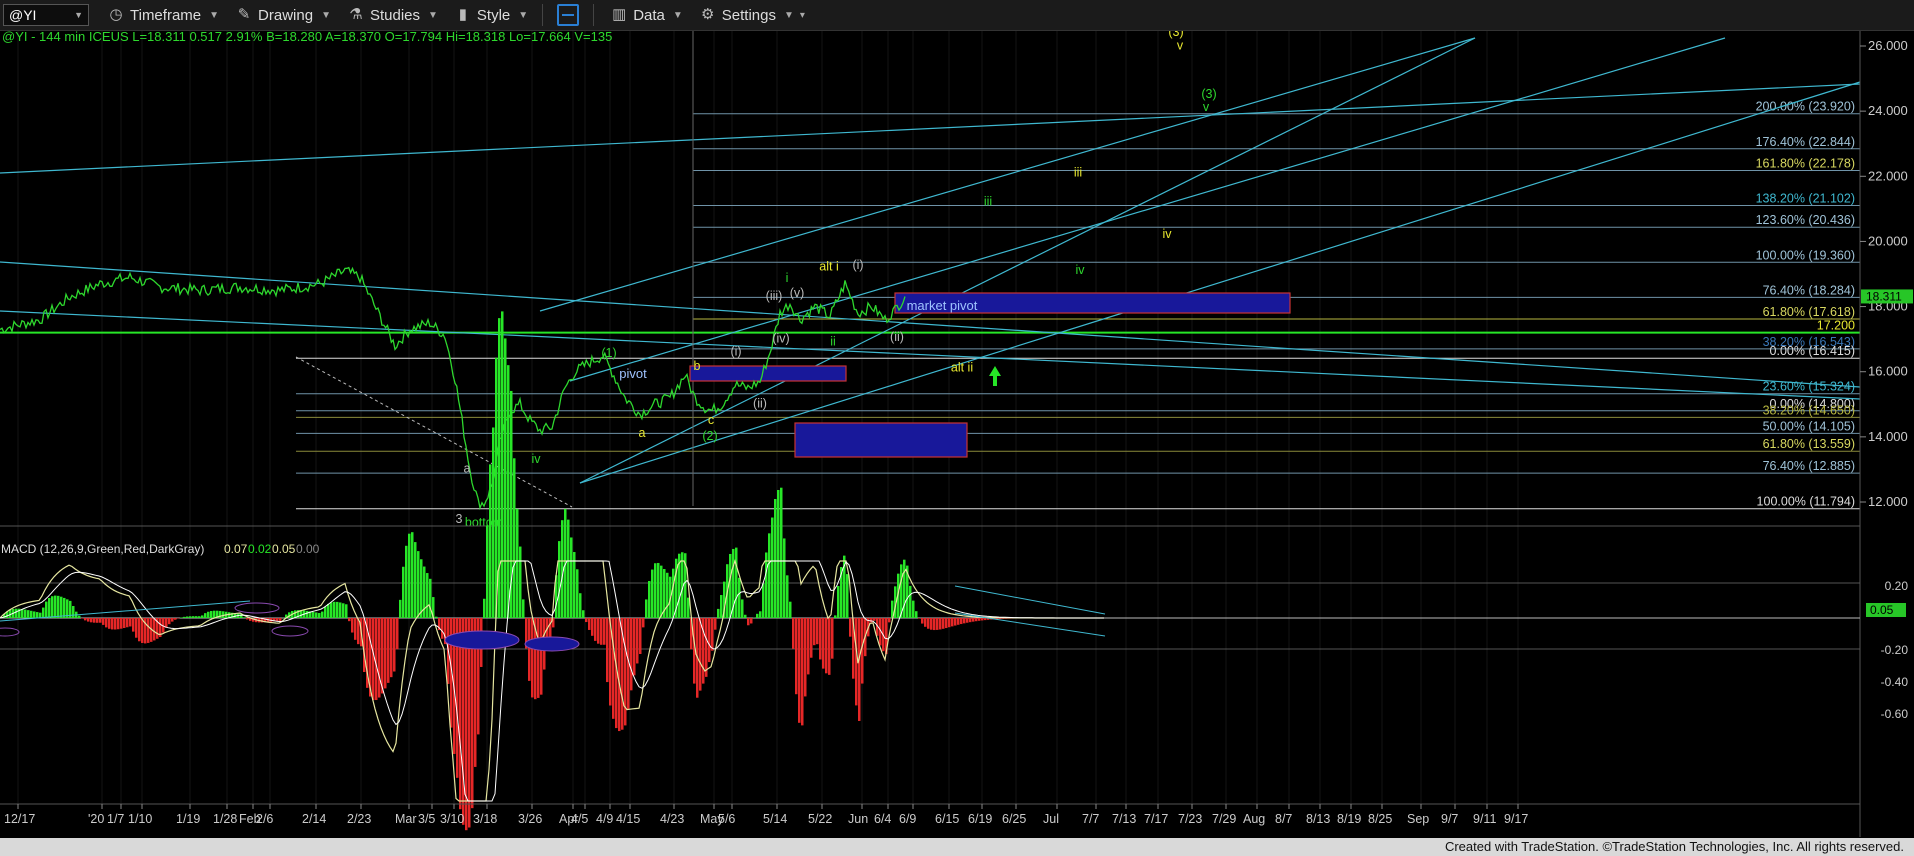 Image resolution: width=1914 pixels, height=856 pixels. I want to click on date-tick-label: 1/10, so click(140, 819).